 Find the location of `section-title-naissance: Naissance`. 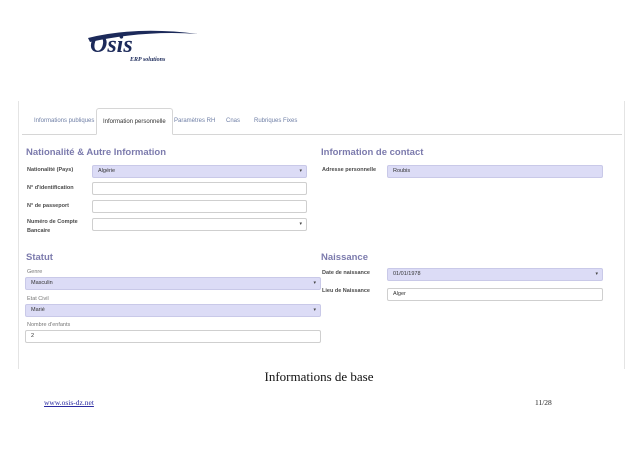

section-title-naissance: Naissance is located at coordinates (345, 257).